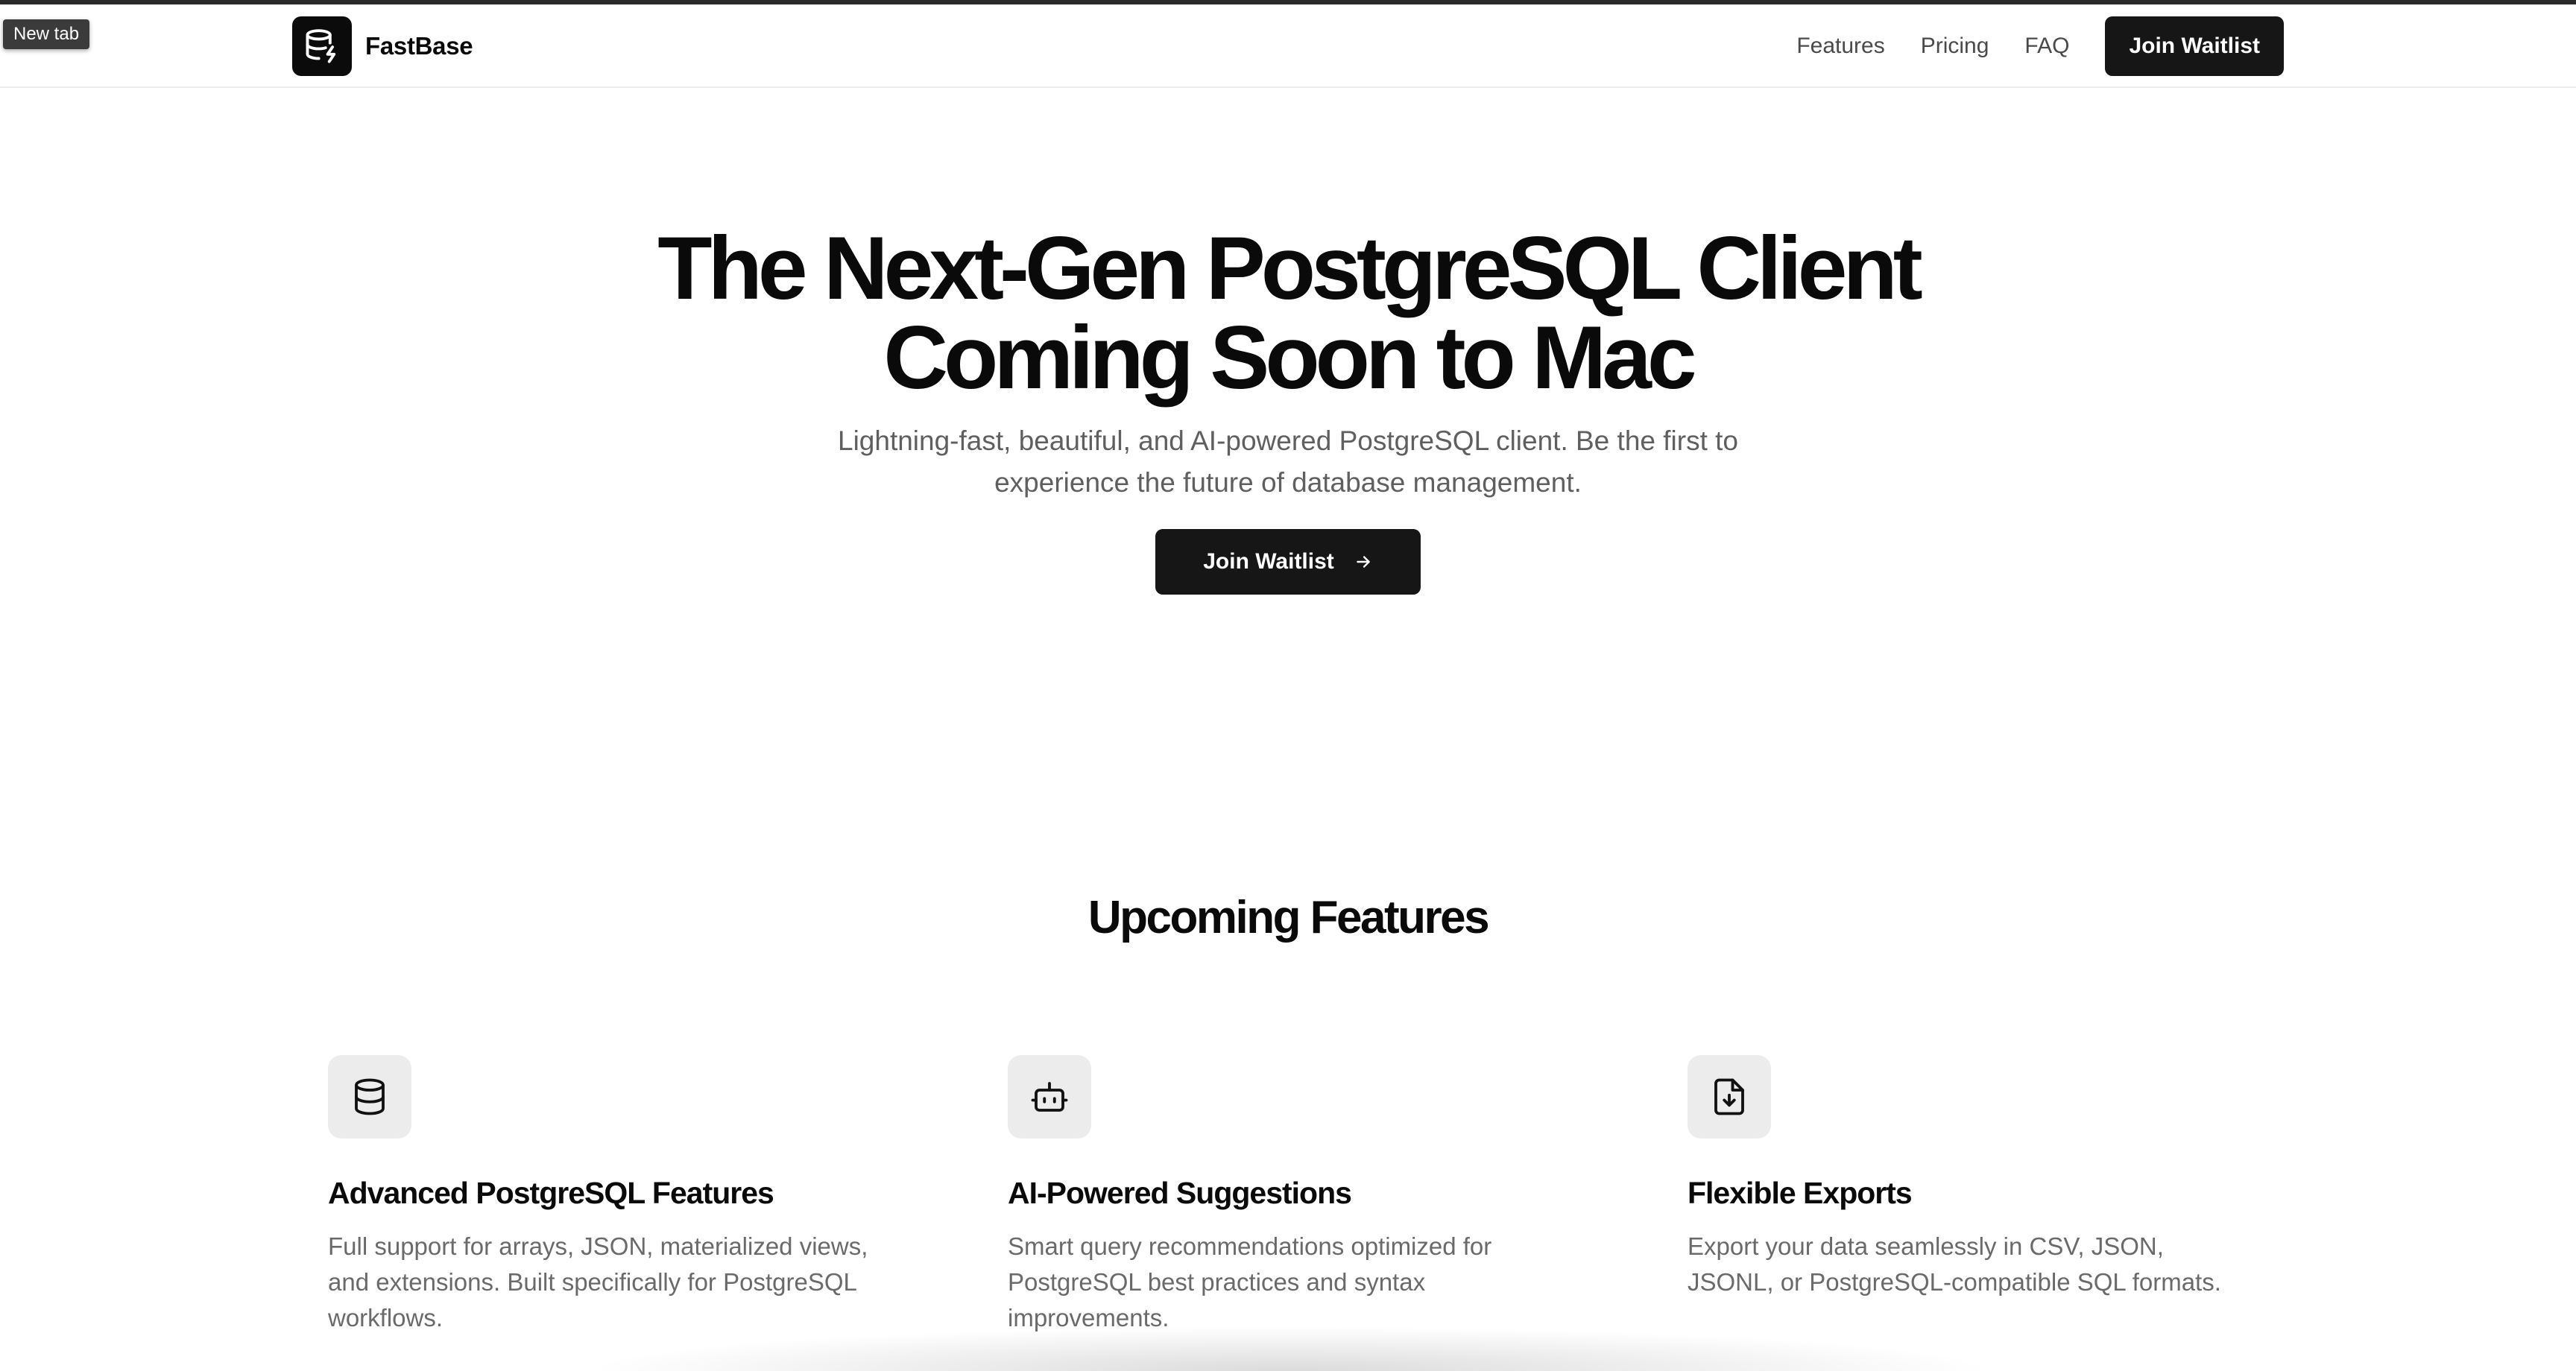  I want to click on join-waitlist-hero-button: Join Waitlist, so click(1288, 562).